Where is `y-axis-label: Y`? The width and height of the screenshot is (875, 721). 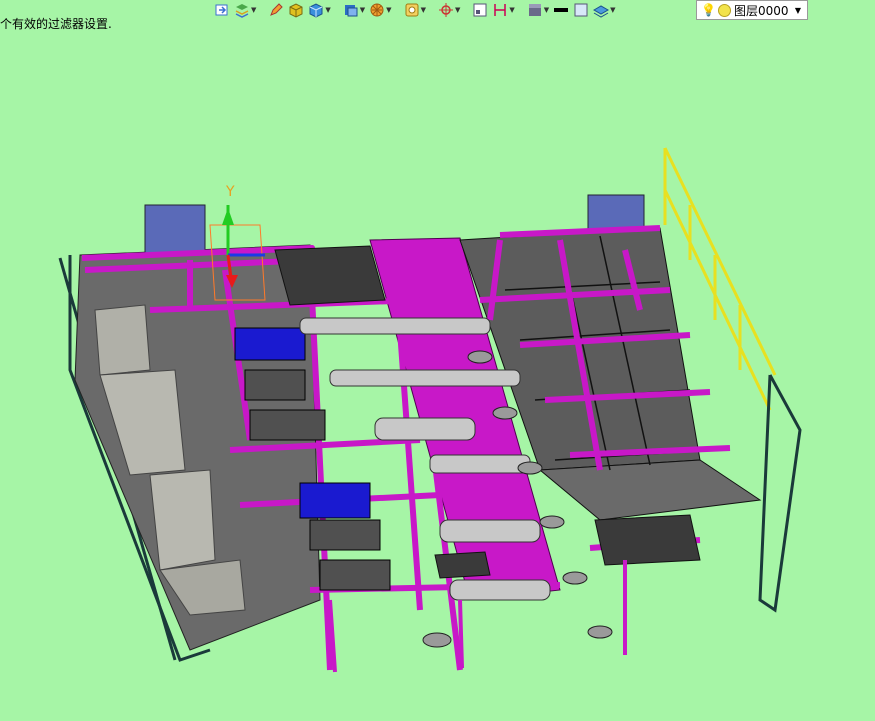 y-axis-label: Y is located at coordinates (230, 192).